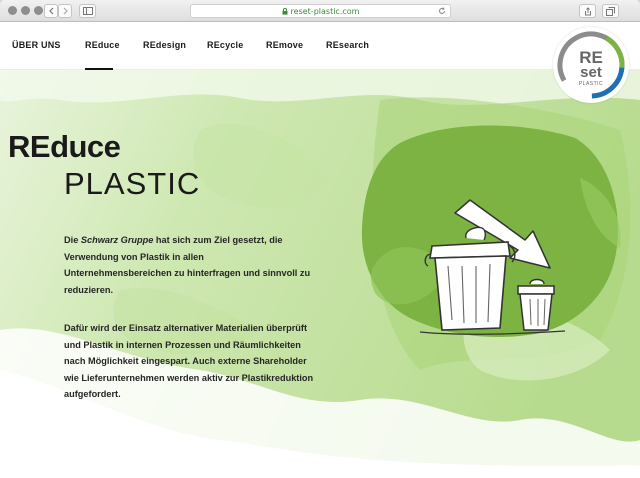 The image size is (640, 478). I want to click on share-button, so click(587, 11).